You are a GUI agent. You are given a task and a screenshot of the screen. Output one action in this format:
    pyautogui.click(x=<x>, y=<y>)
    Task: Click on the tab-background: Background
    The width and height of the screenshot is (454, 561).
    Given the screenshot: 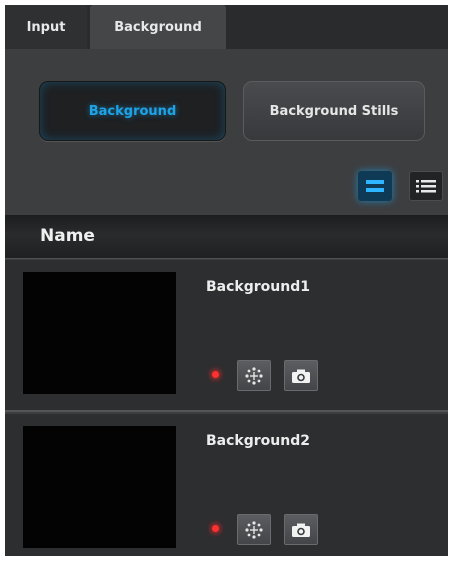 What is the action you would take?
    pyautogui.click(x=158, y=27)
    